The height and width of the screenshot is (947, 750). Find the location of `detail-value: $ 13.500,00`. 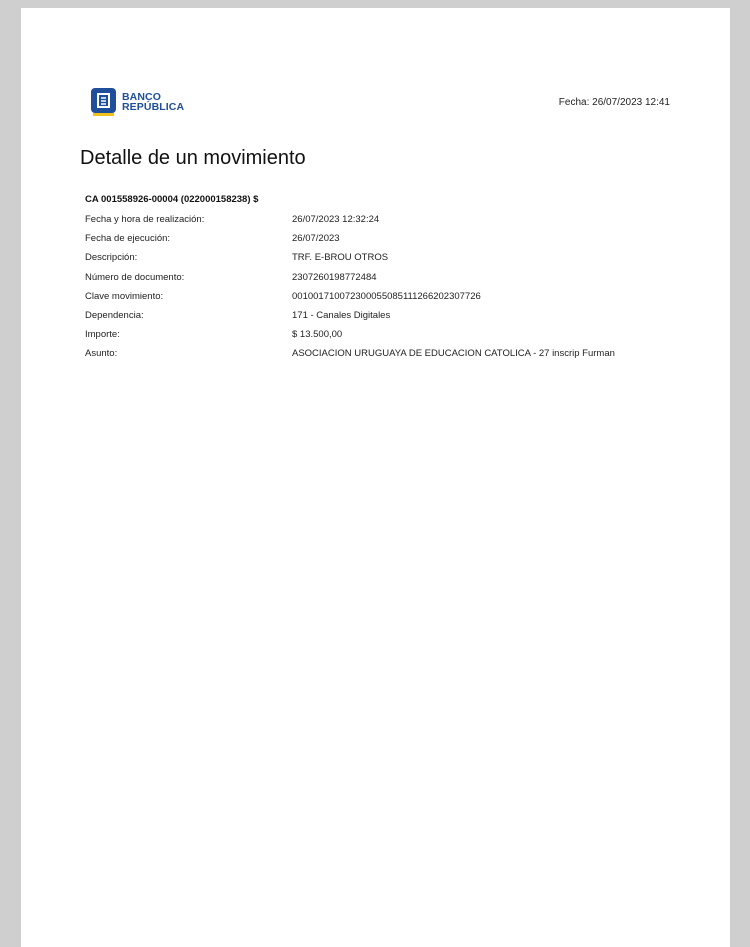

detail-value: $ 13.500,00 is located at coordinates (317, 335).